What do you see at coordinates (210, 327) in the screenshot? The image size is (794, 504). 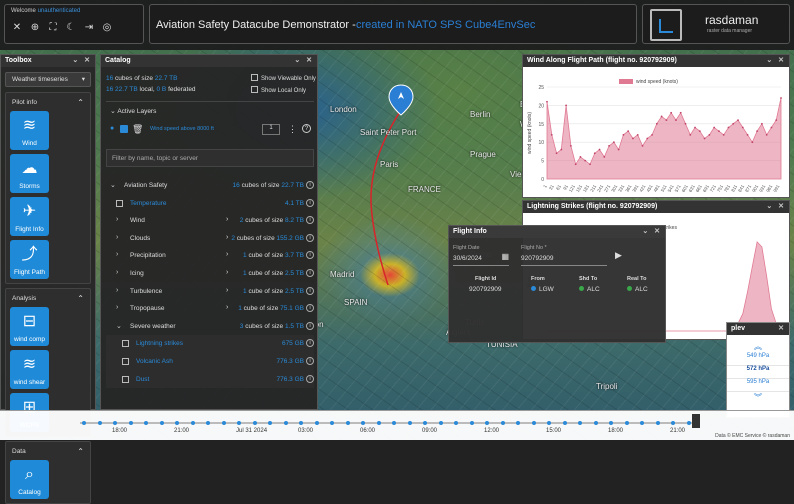 I see `catalog-tree-row: ⌄ Severe weather 3 cubes of size 1.5 TB i` at bounding box center [210, 327].